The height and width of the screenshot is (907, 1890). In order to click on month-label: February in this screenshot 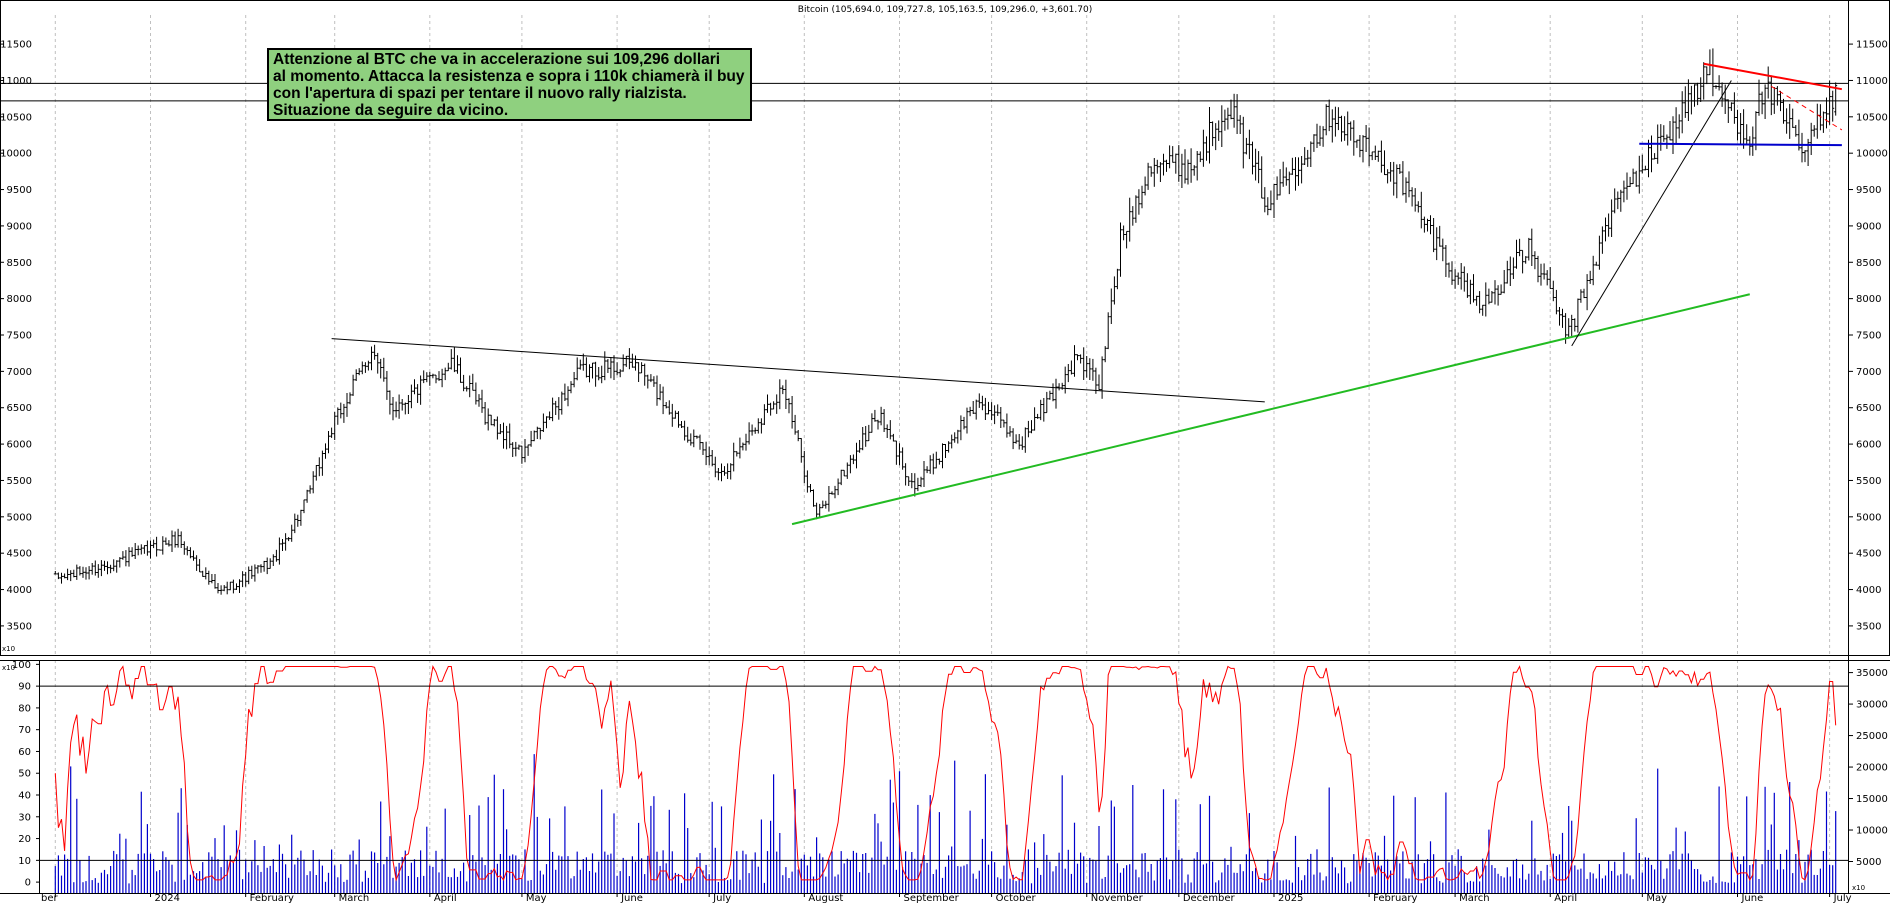, I will do `click(1395, 898)`.